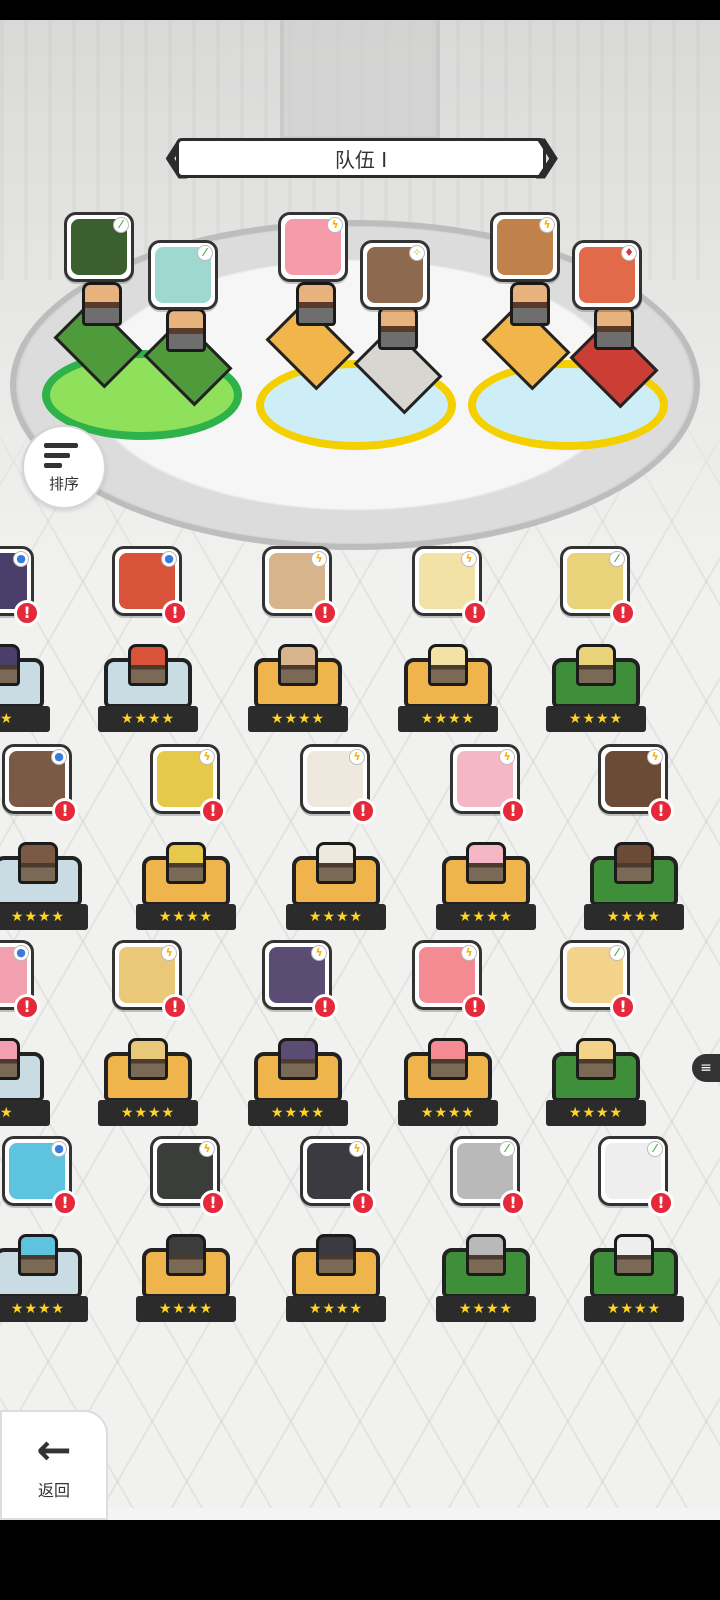 This screenshot has height=1600, width=720. I want to click on fire-icon: ♦, so click(629, 253).